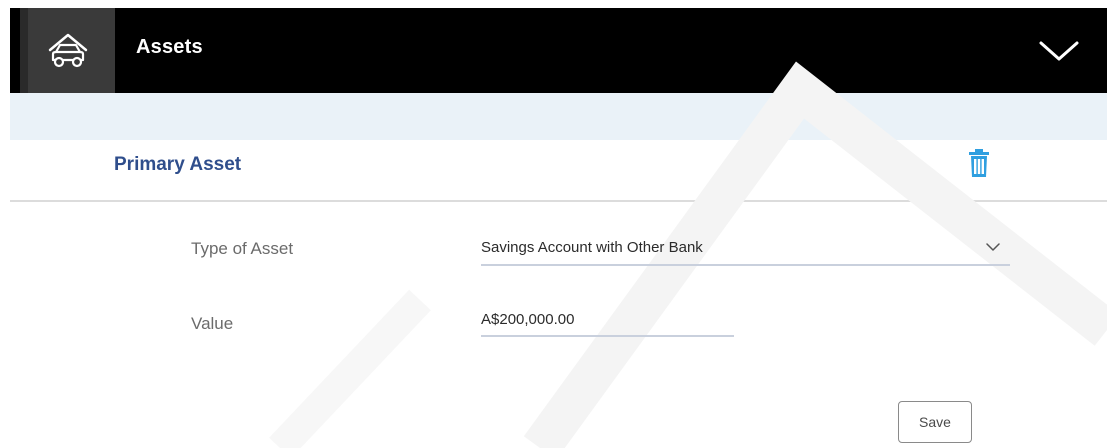 The width and height of the screenshot is (1107, 448). Describe the element at coordinates (5, 228) in the screenshot. I see `left-edge` at that location.